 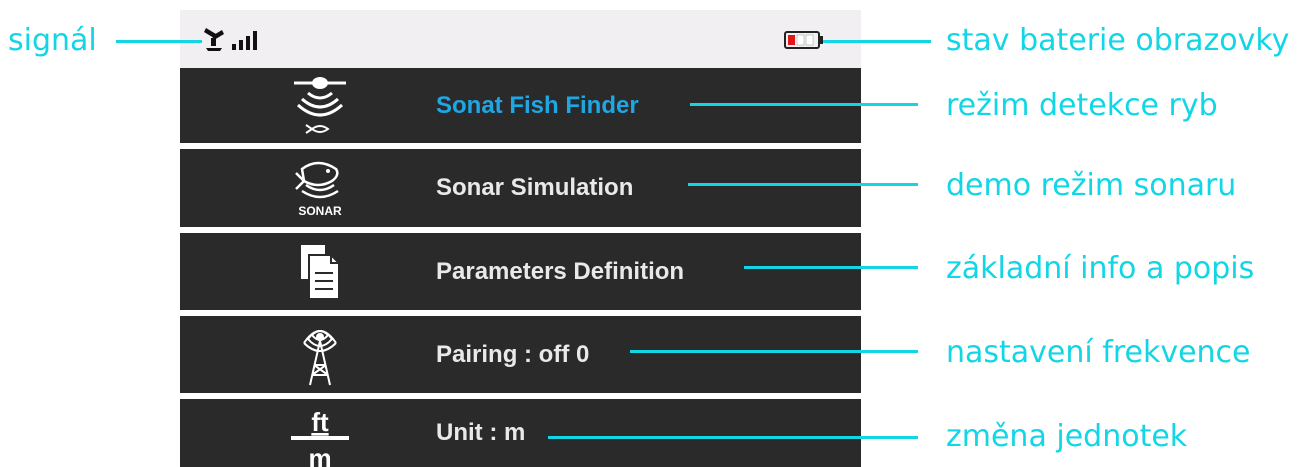 What do you see at coordinates (535, 187) in the screenshot?
I see `menu-item-label: Sonar Simulation` at bounding box center [535, 187].